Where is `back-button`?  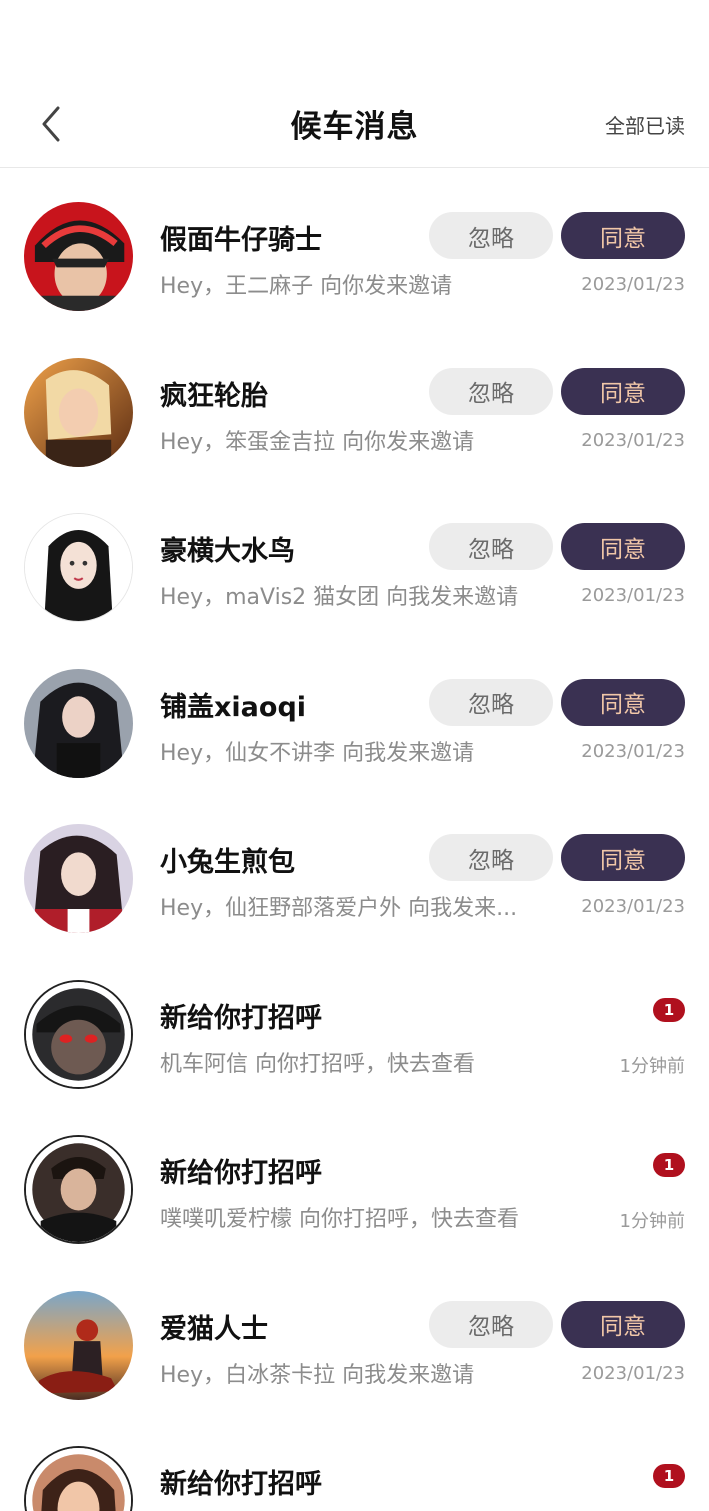 back-button is located at coordinates (52, 124).